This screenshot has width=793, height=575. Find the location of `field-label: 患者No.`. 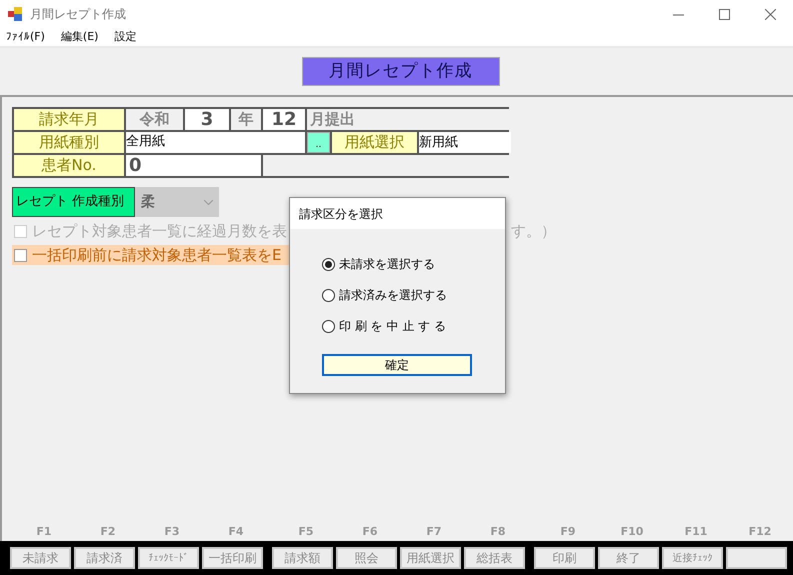

field-label: 患者No. is located at coordinates (69, 165).